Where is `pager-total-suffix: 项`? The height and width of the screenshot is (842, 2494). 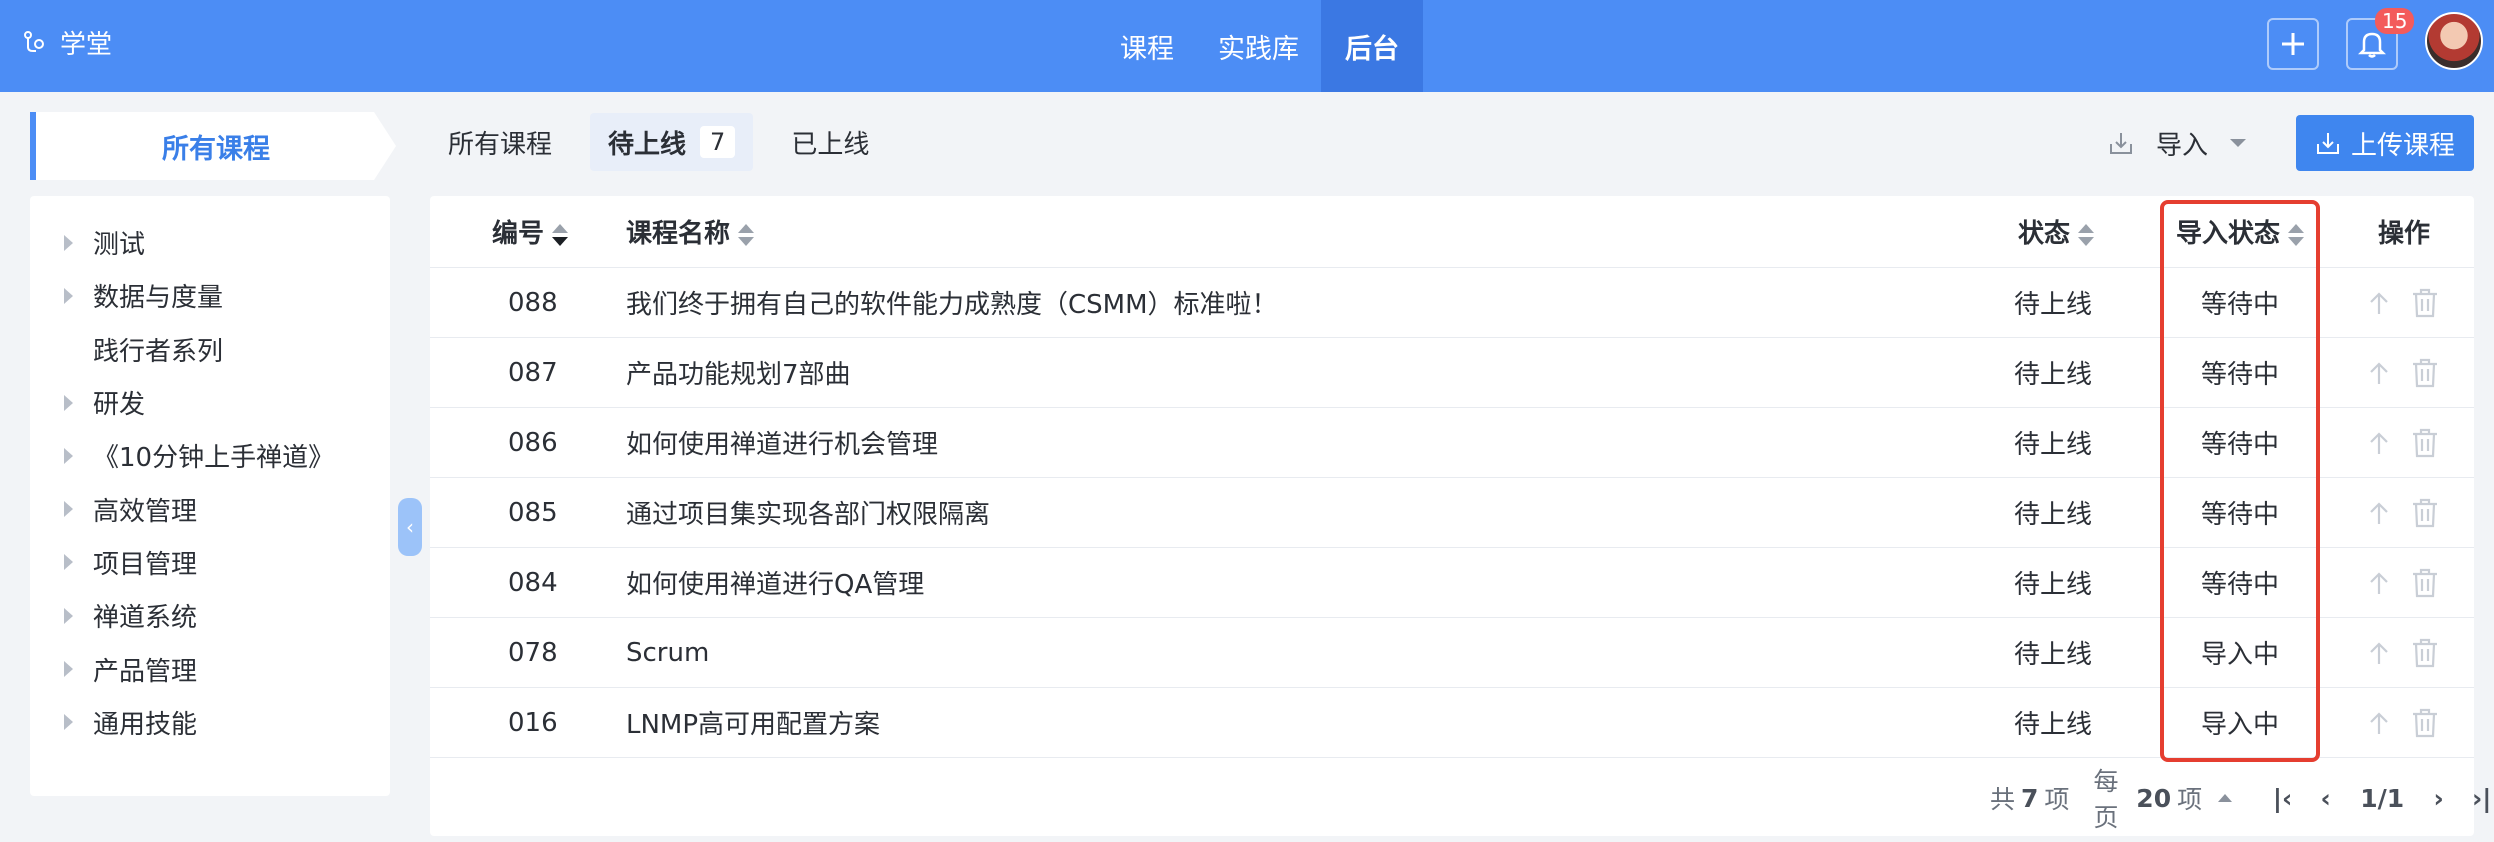
pager-total-suffix: 项 is located at coordinates (2057, 799).